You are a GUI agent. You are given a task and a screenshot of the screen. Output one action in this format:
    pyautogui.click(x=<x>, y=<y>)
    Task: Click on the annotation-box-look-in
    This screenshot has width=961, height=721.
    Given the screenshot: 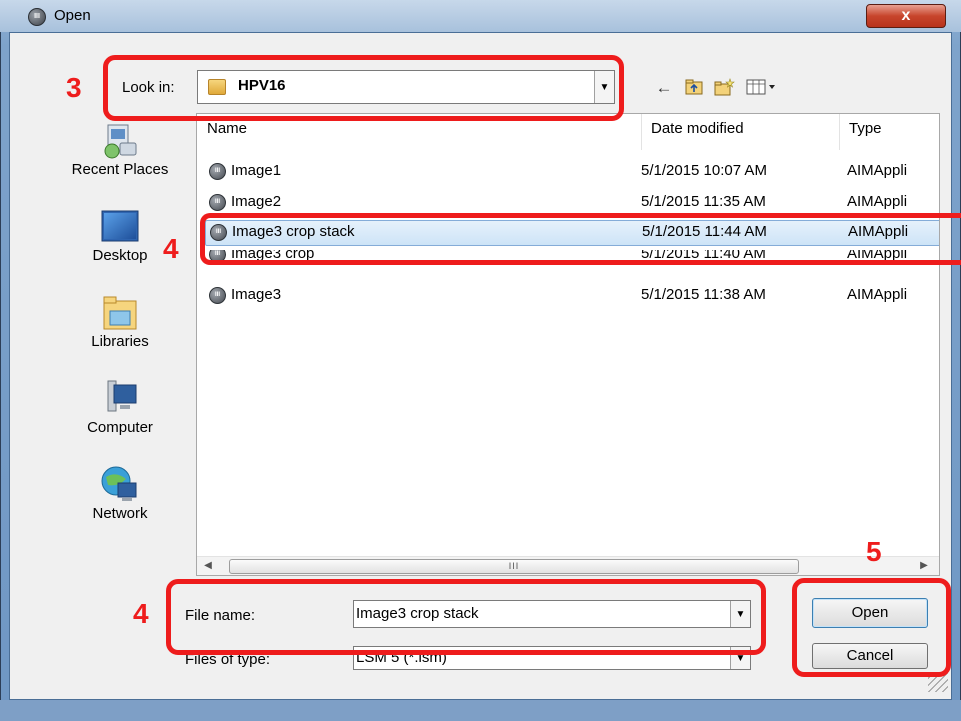 What is the action you would take?
    pyautogui.click(x=363, y=88)
    